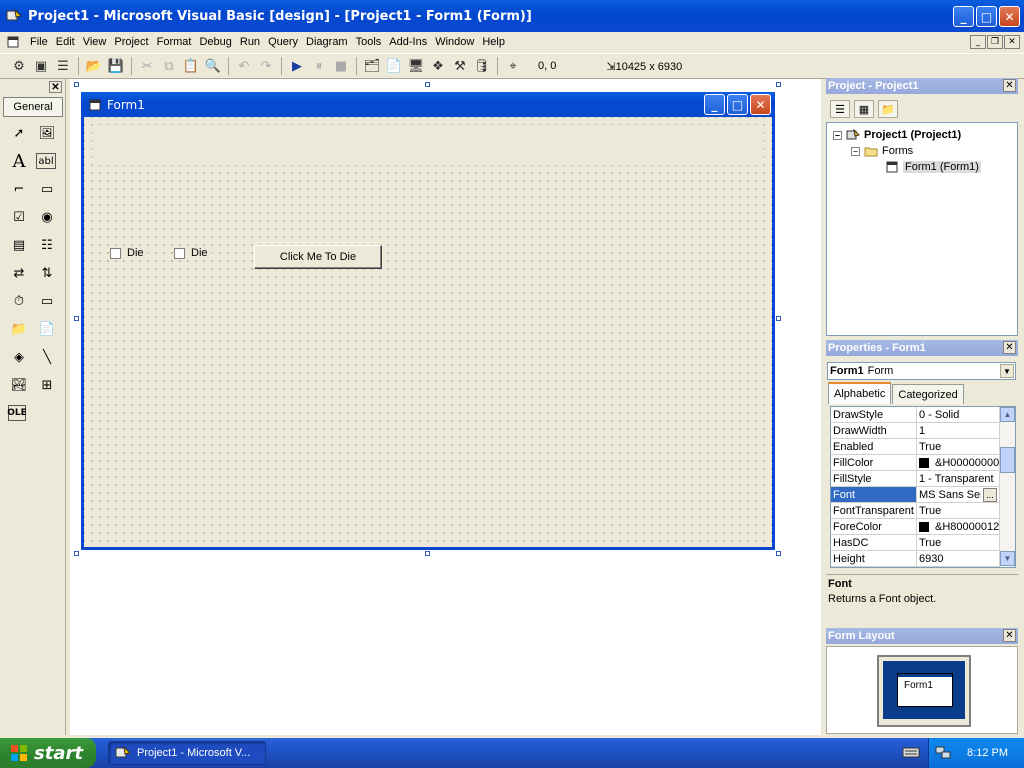 The image size is (1024, 768). I want to click on form-layout-close-button: ✕, so click(1009, 635).